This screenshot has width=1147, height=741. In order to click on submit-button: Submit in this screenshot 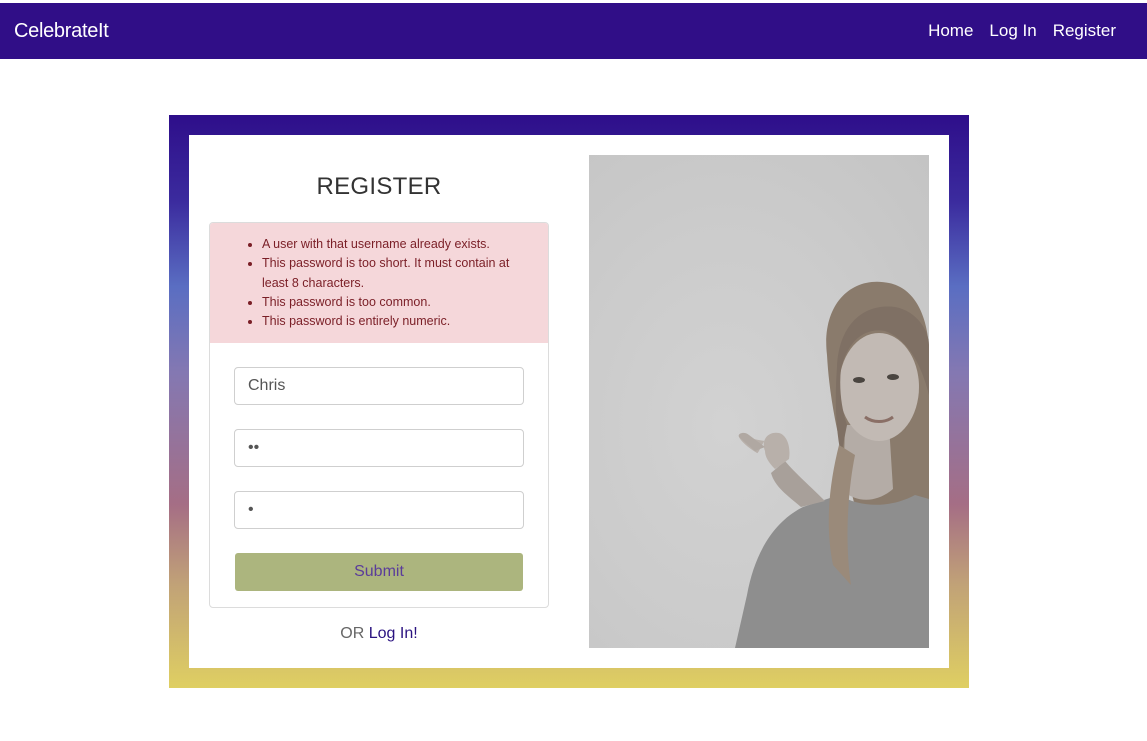, I will do `click(379, 572)`.